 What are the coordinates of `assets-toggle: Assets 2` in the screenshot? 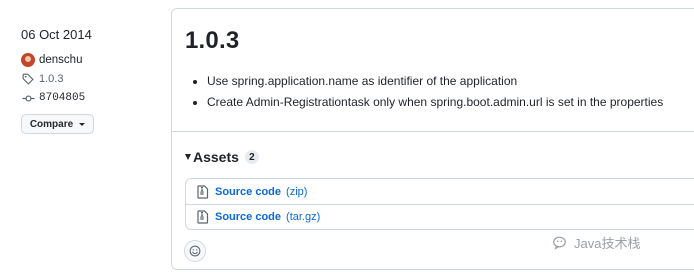 It's located at (222, 157).